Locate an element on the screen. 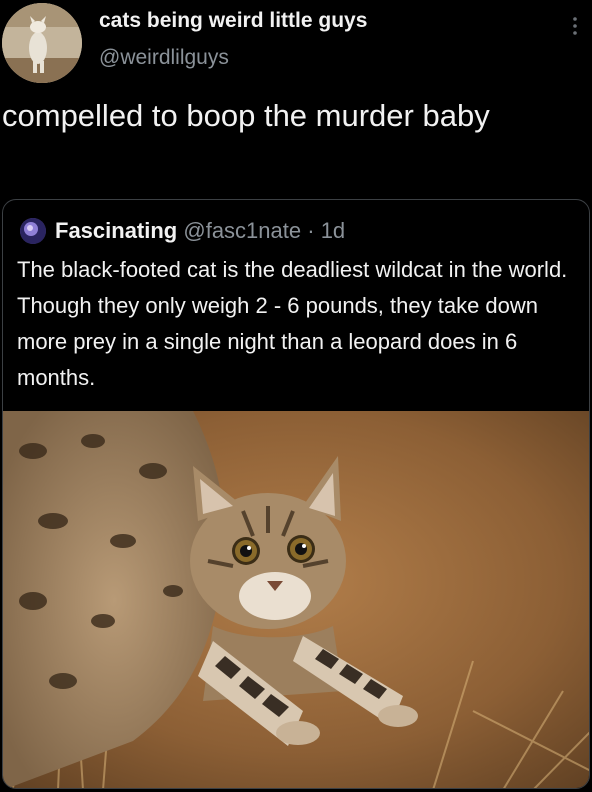  more-vertical-icon is located at coordinates (575, 27).